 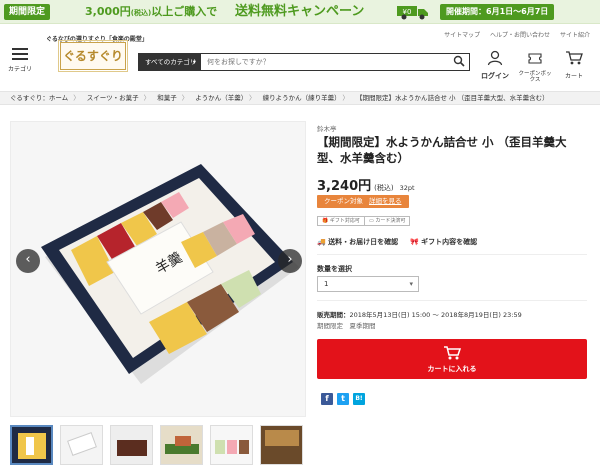 I want to click on breadcrumb-item: ようかん（羊羹）, so click(x=219, y=98).